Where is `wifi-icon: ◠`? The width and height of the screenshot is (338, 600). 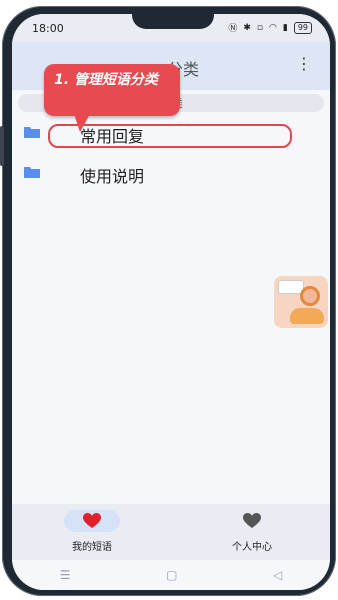 wifi-icon: ◠ is located at coordinates (273, 27).